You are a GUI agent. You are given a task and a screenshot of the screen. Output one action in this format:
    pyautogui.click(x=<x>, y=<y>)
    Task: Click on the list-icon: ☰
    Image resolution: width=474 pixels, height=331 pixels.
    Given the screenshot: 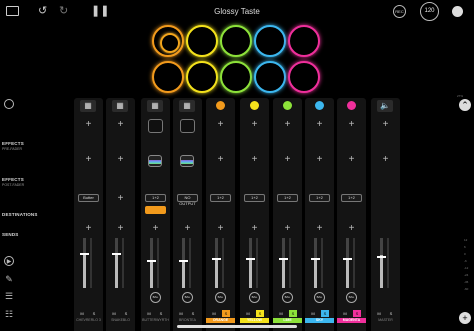 What is the action you would take?
    pyautogui.click(x=9, y=296)
    